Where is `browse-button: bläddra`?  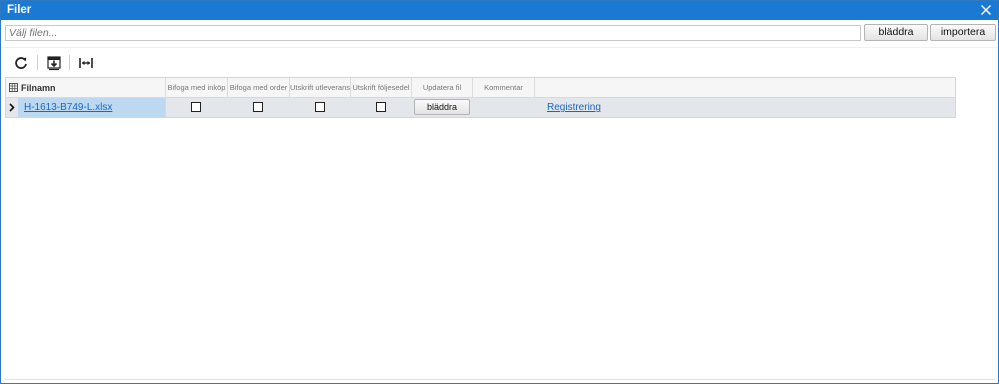 browse-button: bläddra is located at coordinates (896, 32).